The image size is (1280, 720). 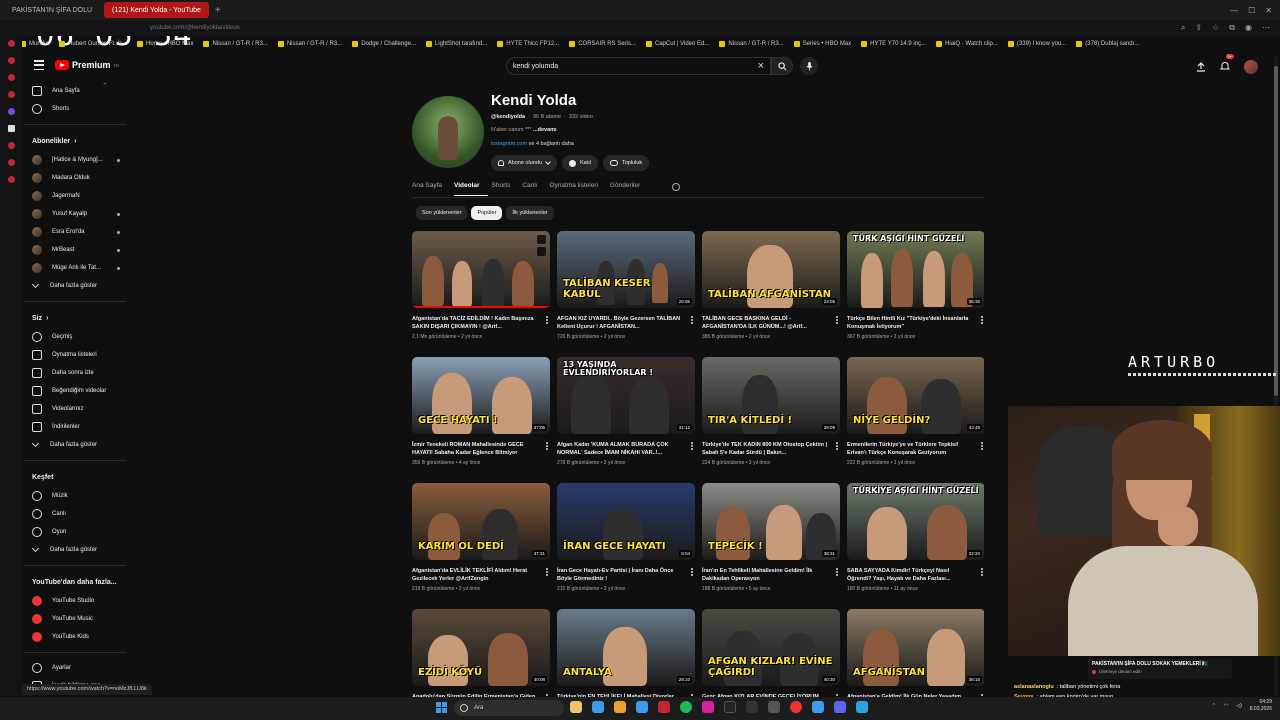 I want to click on guide-item-history: Geçmiş, so click(x=75, y=337).